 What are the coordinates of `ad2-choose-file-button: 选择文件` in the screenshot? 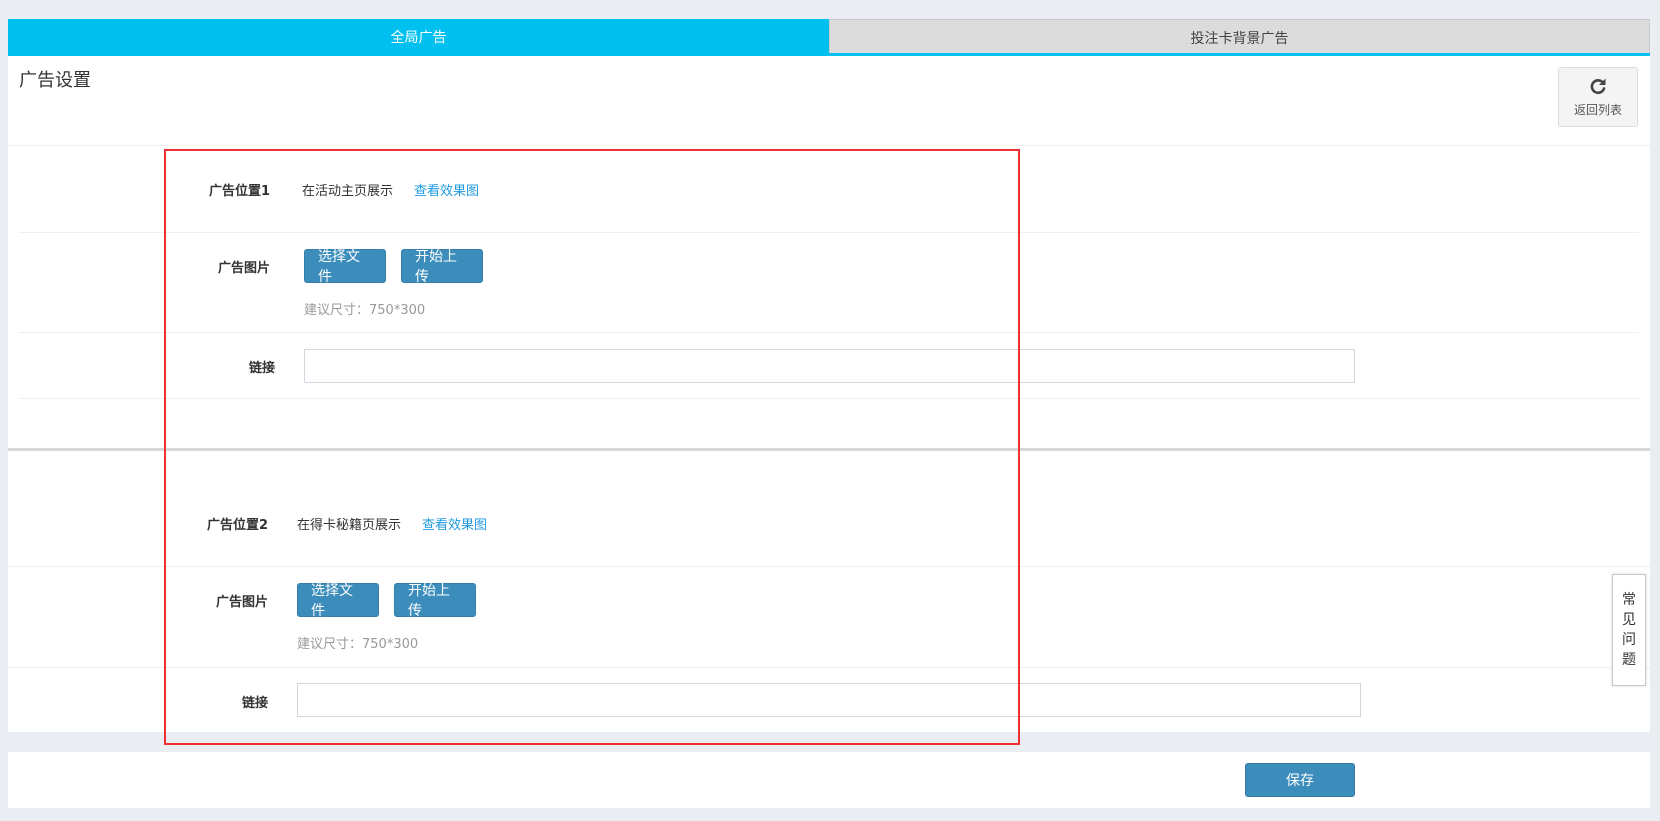 It's located at (338, 601).